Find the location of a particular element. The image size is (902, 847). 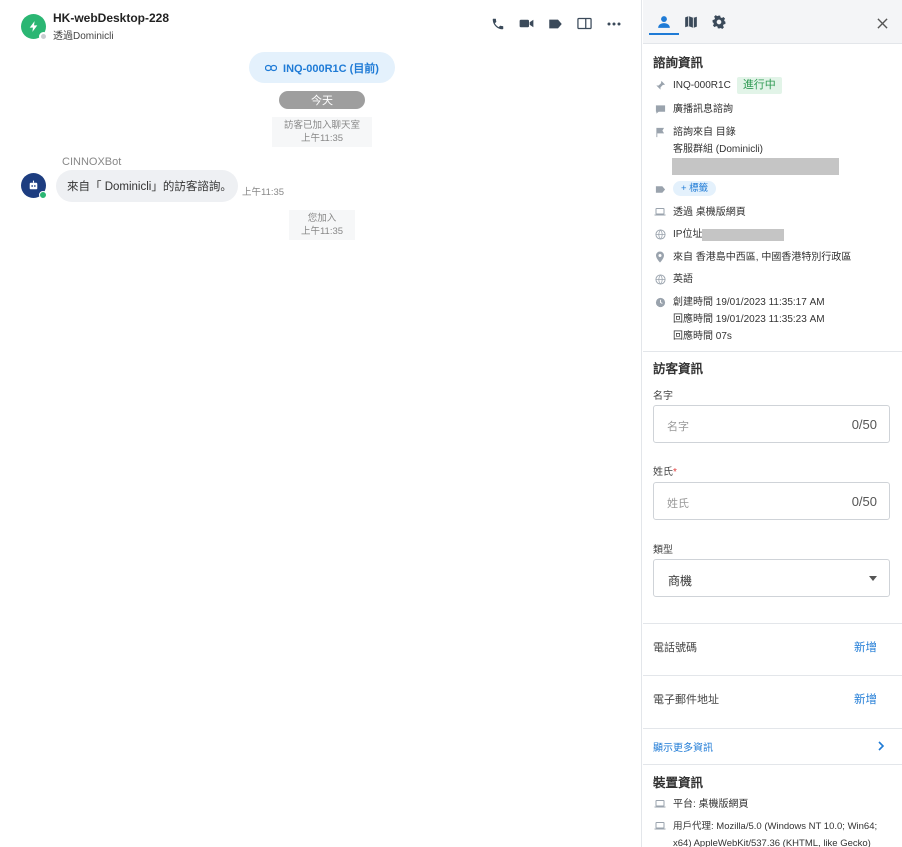

inquiry-link-label: INQ-000R1C (目前) is located at coordinates (331, 68).